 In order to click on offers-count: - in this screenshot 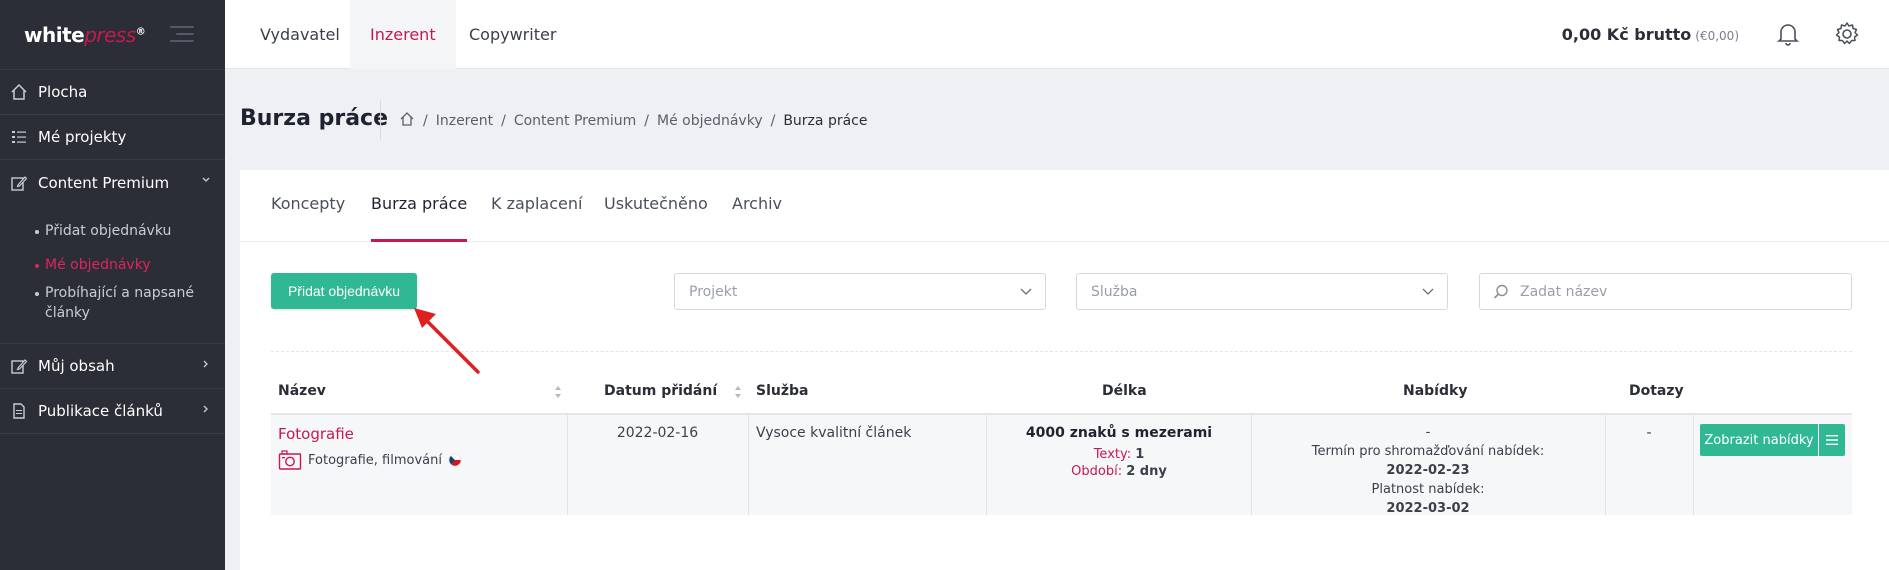, I will do `click(1428, 432)`.